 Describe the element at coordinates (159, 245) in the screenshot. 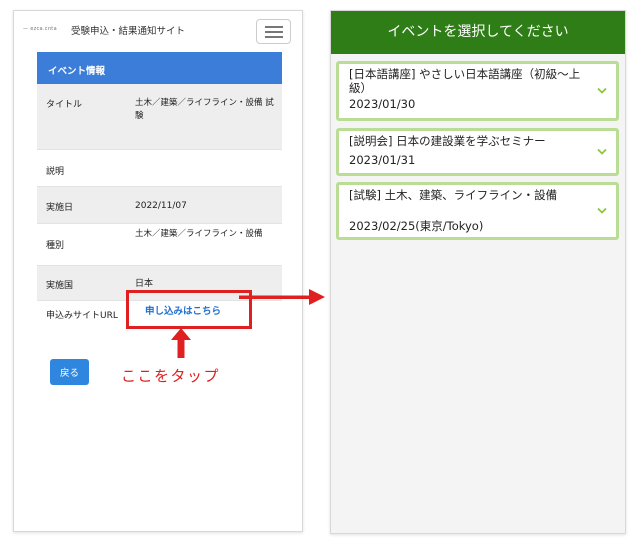

I see `table-row-type: 種別 土木／建築／ライフライン・設備` at that location.